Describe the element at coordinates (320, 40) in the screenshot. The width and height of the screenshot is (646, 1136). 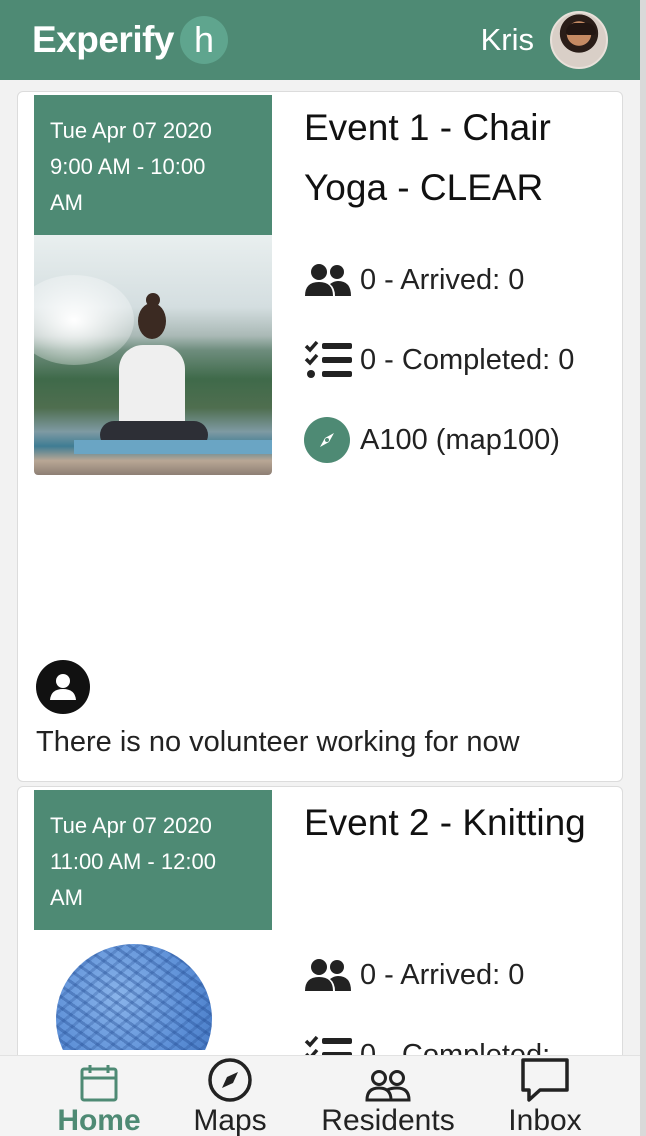
I see `app-header: Experify h Kris` at that location.